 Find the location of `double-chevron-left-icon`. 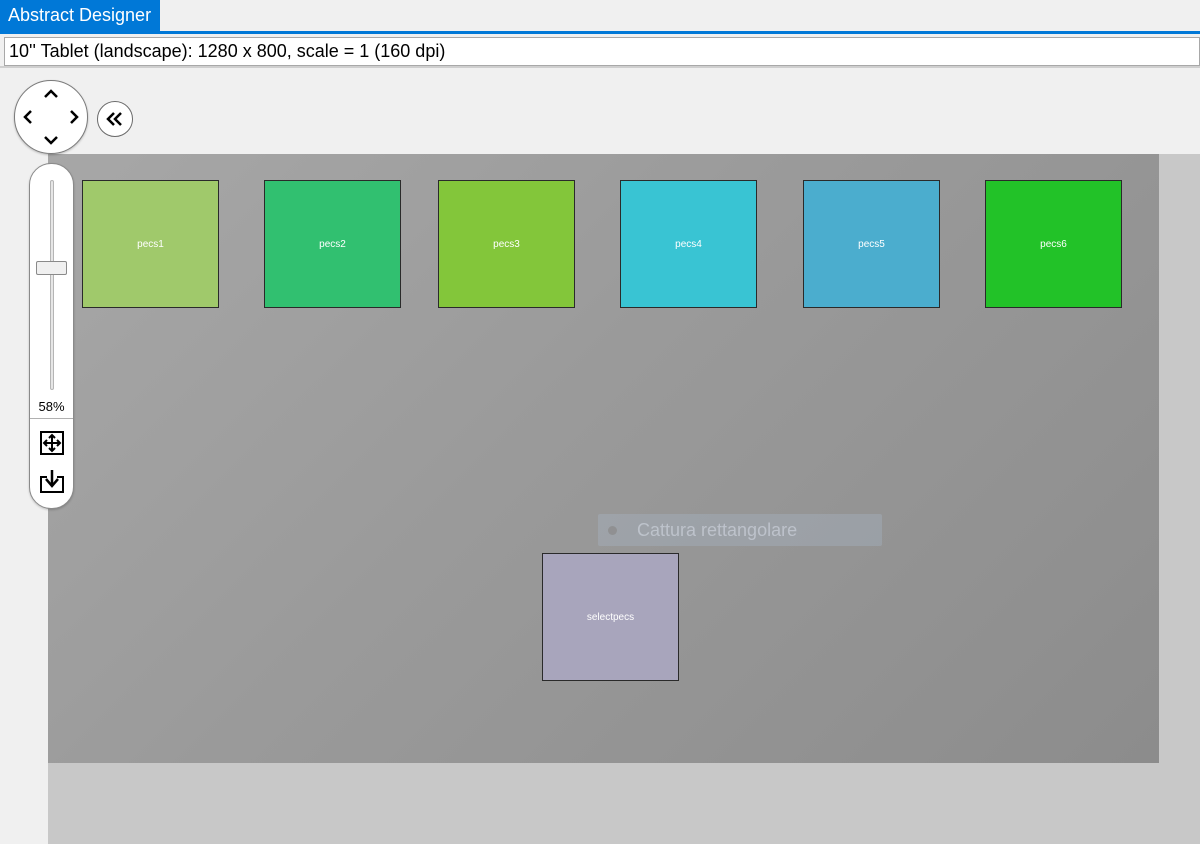

double-chevron-left-icon is located at coordinates (114, 119).